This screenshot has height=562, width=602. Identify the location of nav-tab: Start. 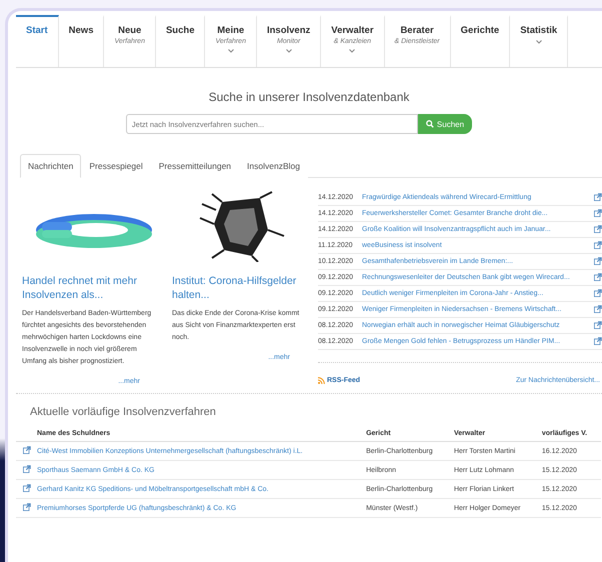
(37, 41).